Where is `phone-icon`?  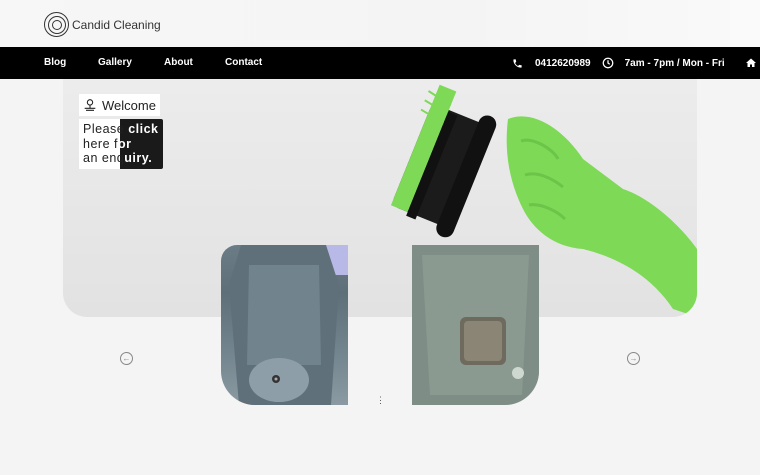 phone-icon is located at coordinates (517, 63).